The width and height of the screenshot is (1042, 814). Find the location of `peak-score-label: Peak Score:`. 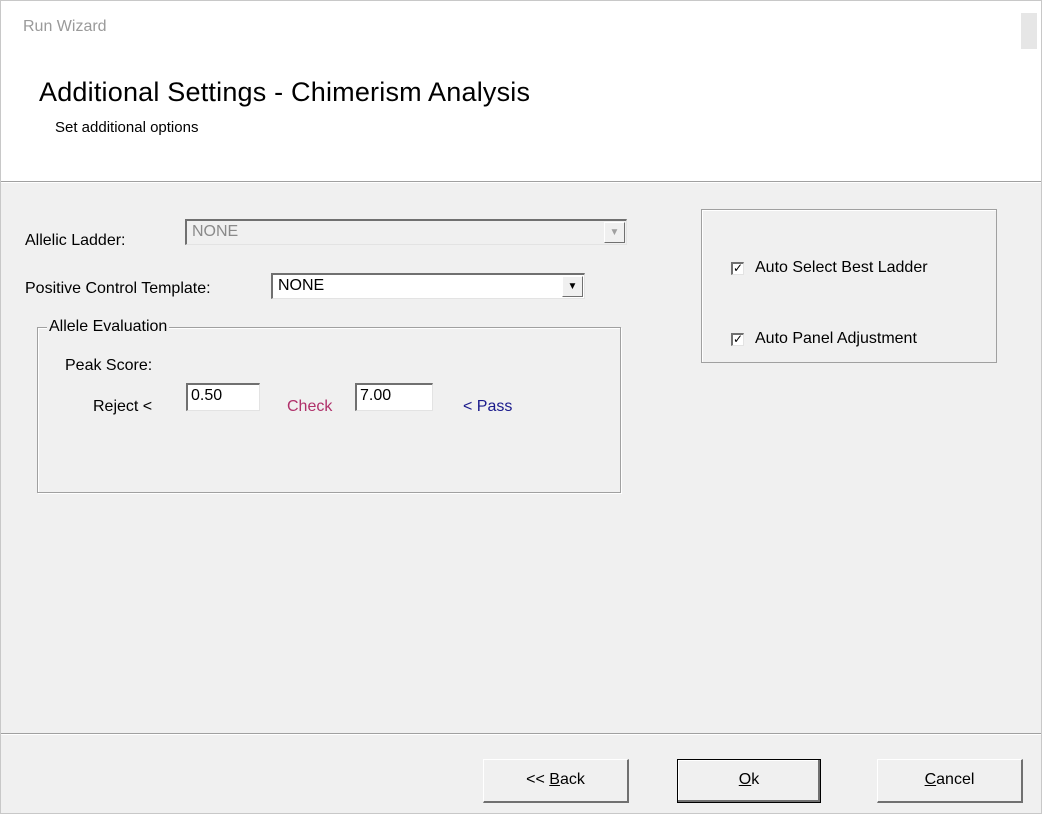

peak-score-label: Peak Score: is located at coordinates (109, 365).